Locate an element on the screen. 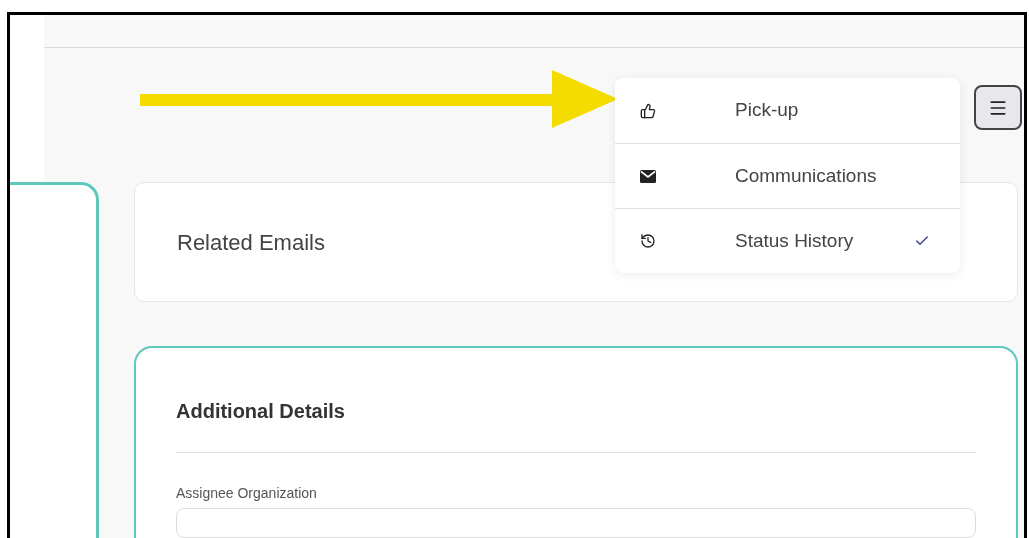 This screenshot has height=538, width=1029. card-title: Related Emails is located at coordinates (251, 242).